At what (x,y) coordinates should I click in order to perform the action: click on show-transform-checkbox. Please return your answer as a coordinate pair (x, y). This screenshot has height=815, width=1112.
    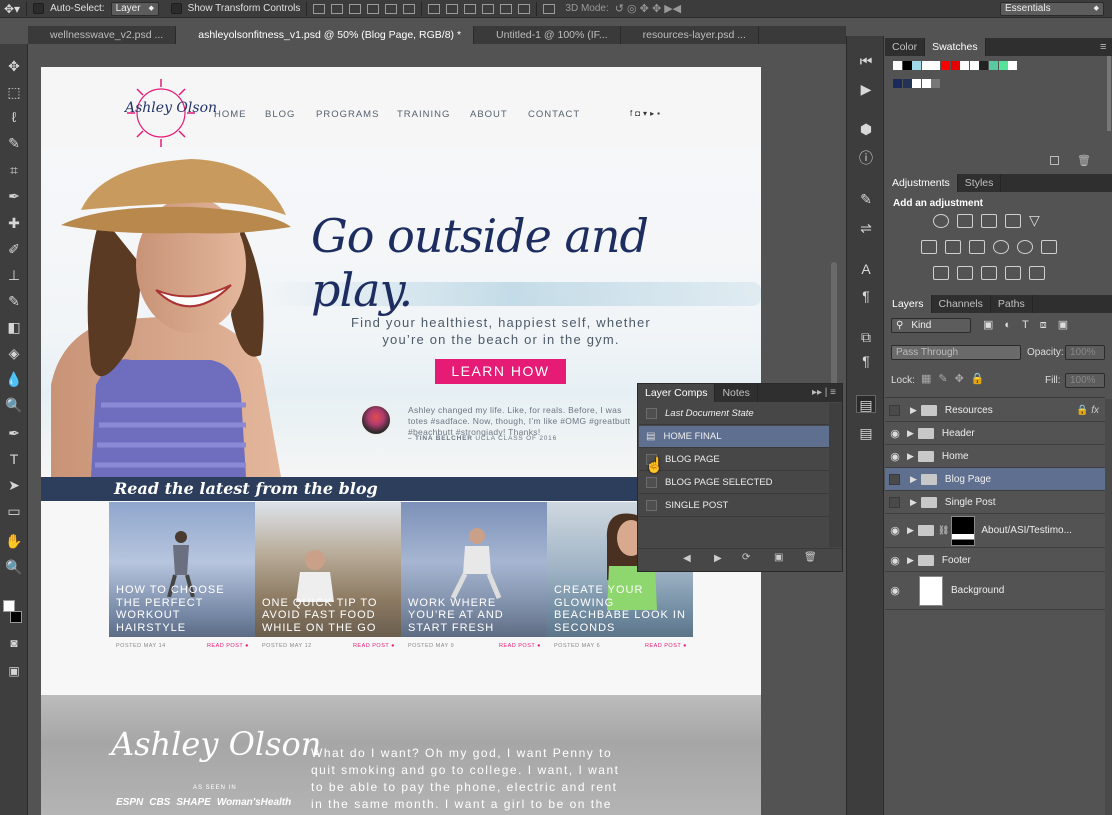
    Looking at the image, I should click on (176, 8).